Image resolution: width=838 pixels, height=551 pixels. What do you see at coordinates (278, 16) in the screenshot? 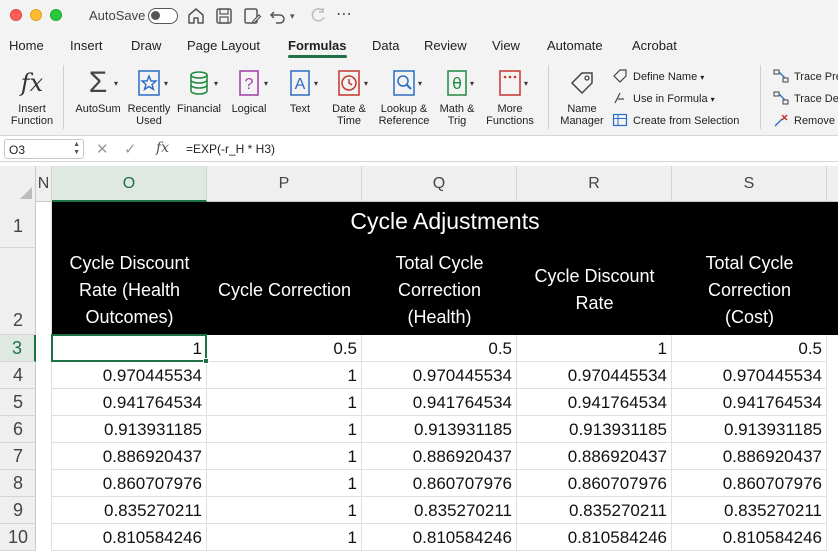
I see `undo-icon` at bounding box center [278, 16].